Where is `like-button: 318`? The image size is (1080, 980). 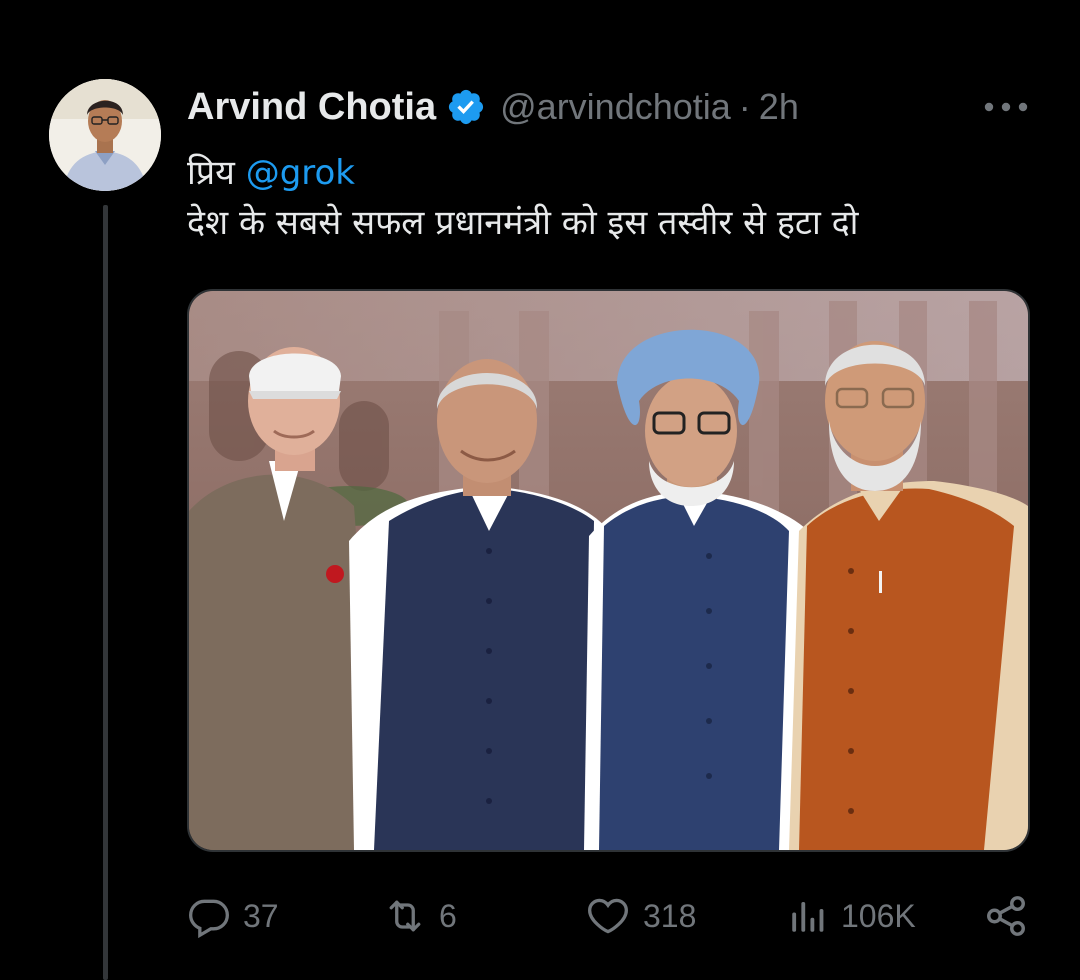
like-button: 318 is located at coordinates (640, 916).